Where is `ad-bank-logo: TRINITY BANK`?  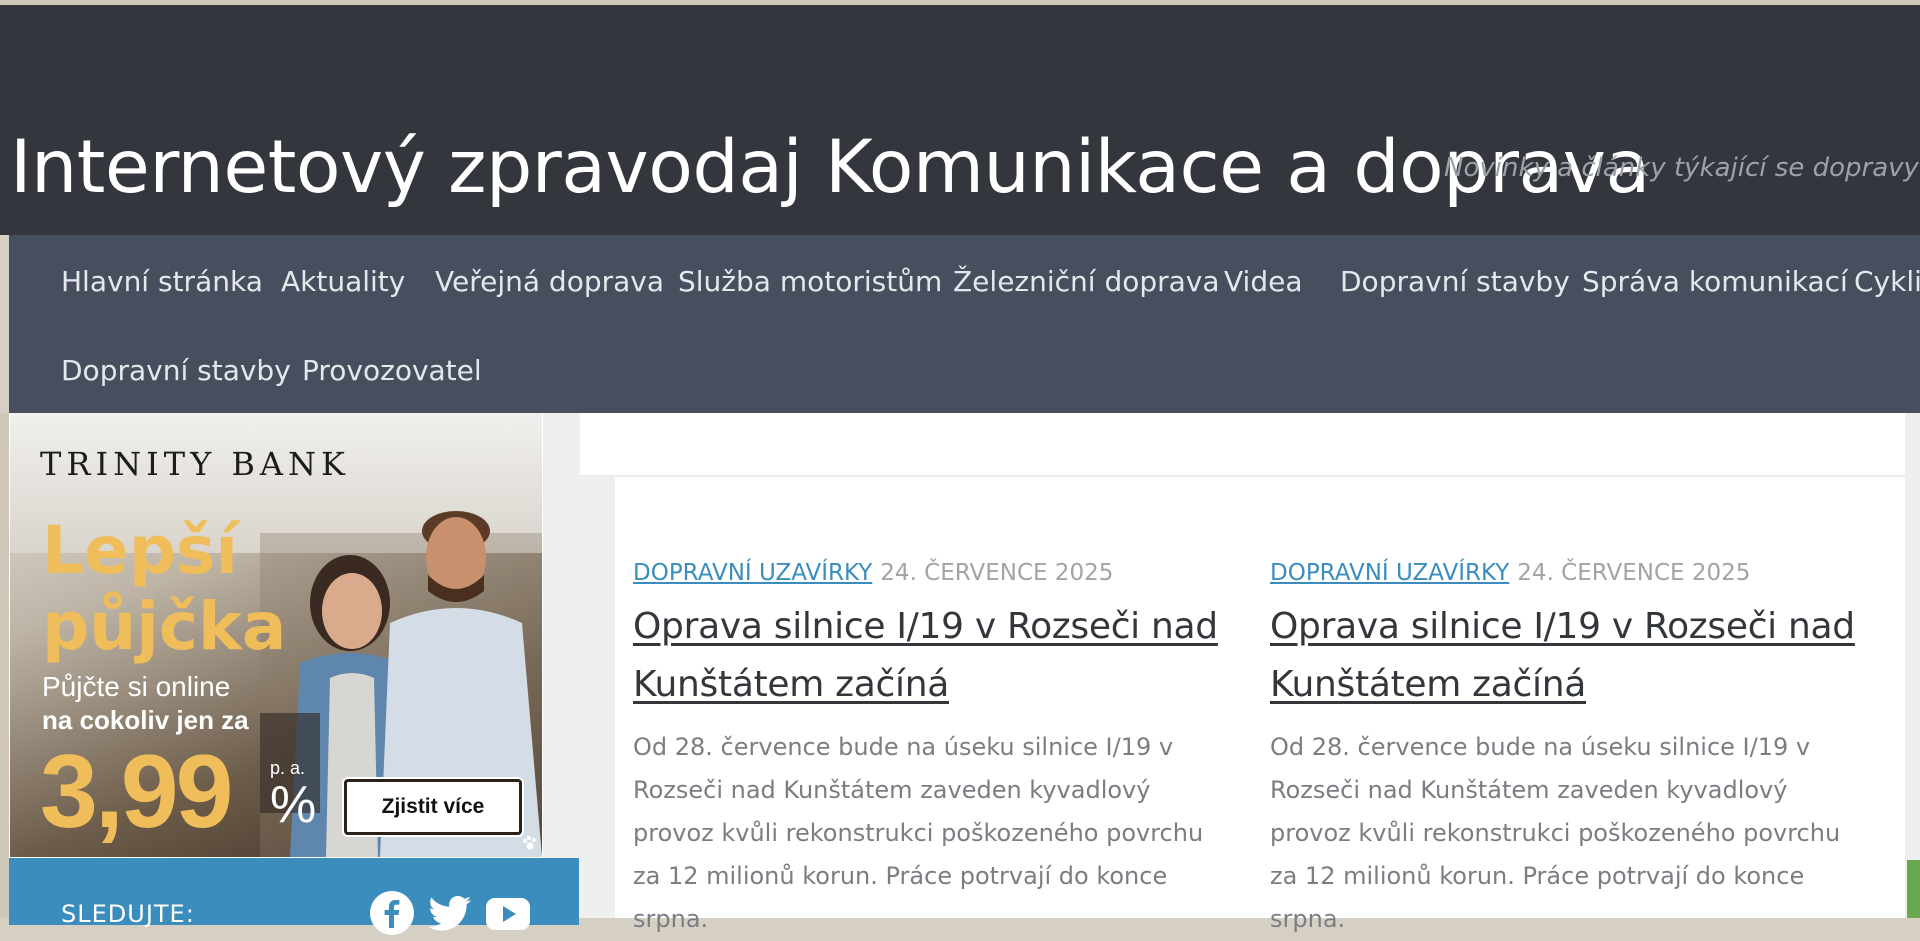
ad-bank-logo: TRINITY BANK is located at coordinates (195, 464).